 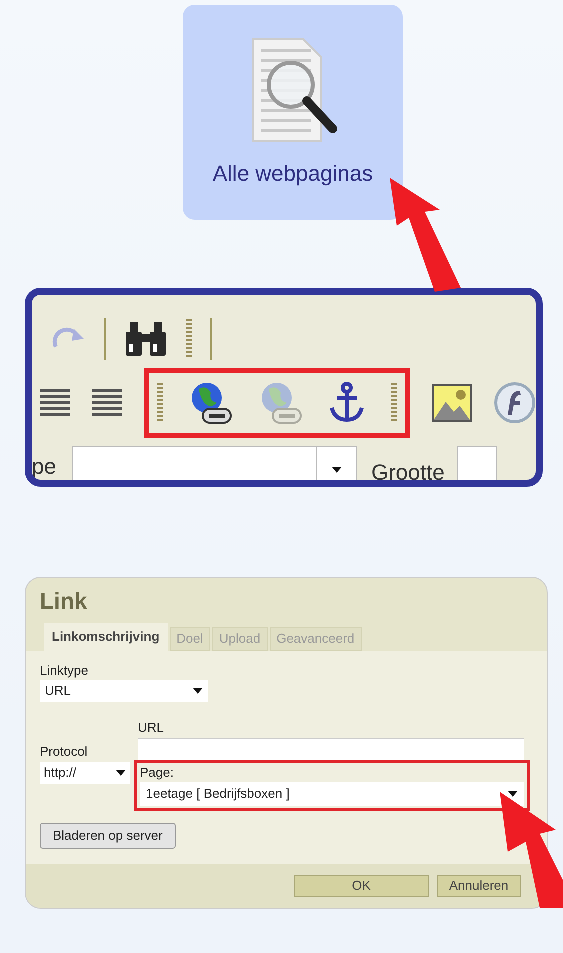 What do you see at coordinates (479, 886) in the screenshot?
I see `dialog-button: Annuleren` at bounding box center [479, 886].